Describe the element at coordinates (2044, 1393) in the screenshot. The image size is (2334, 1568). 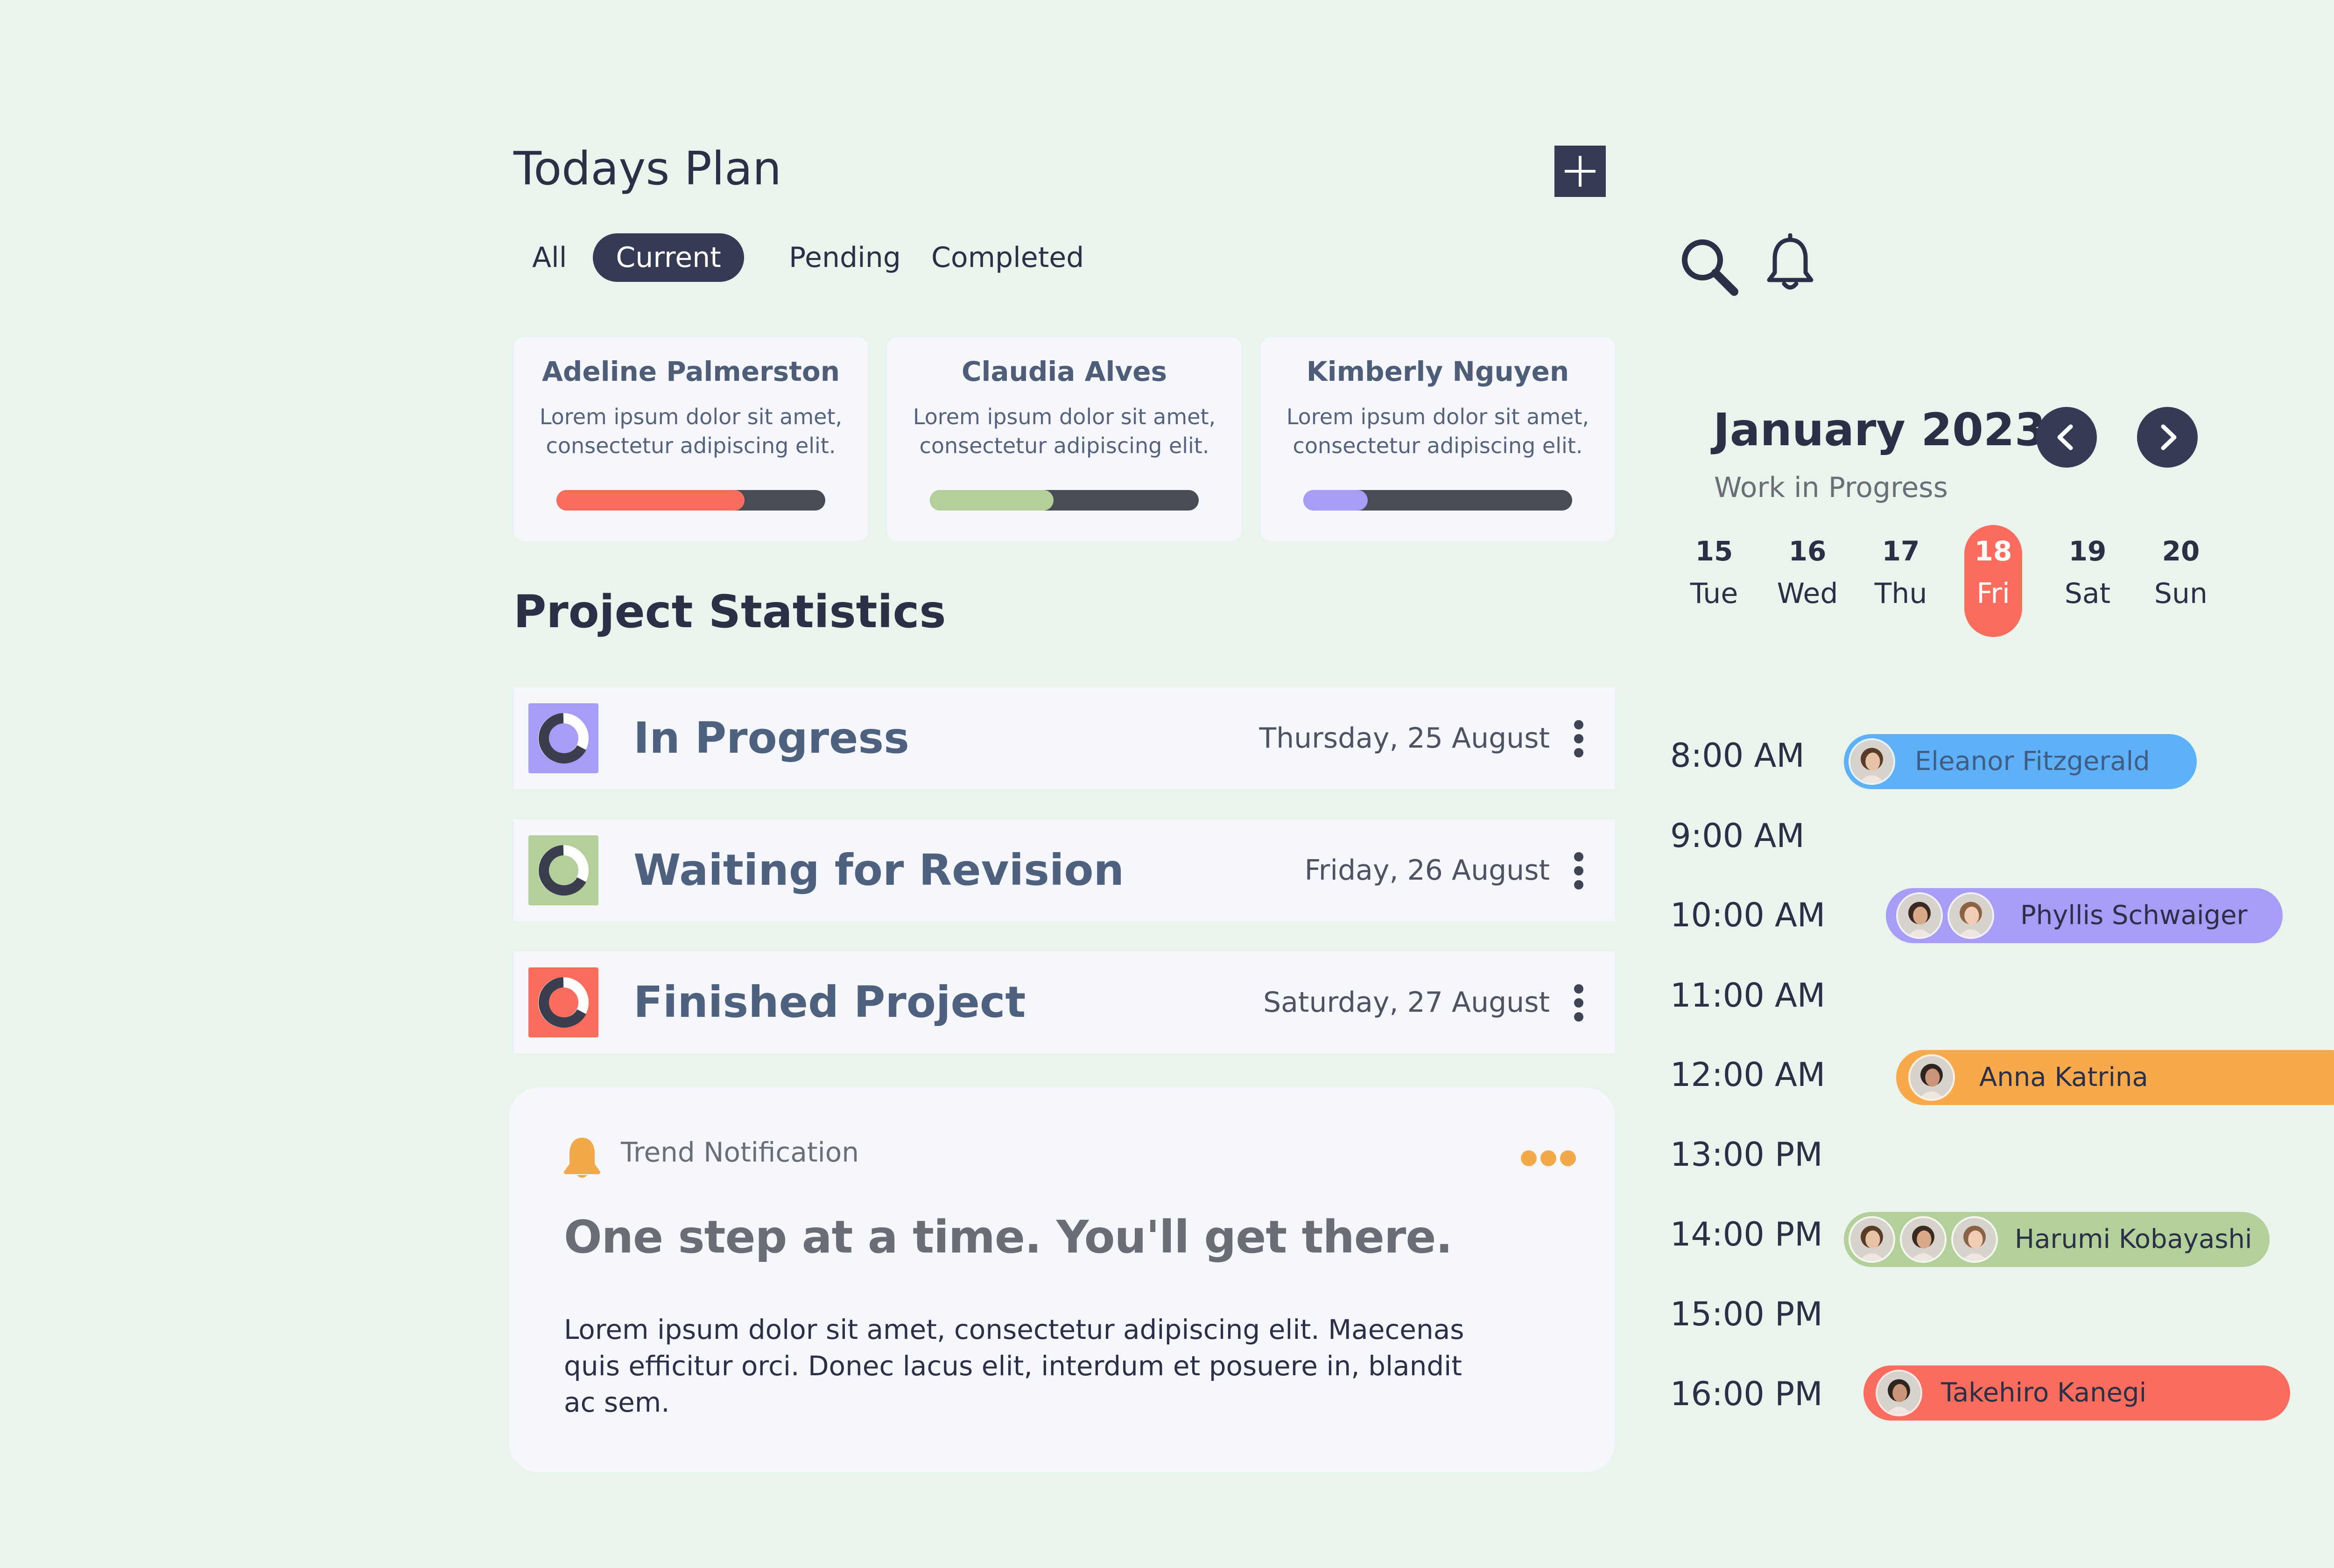
I see `event-name: Takehiro Kanegi` at that location.